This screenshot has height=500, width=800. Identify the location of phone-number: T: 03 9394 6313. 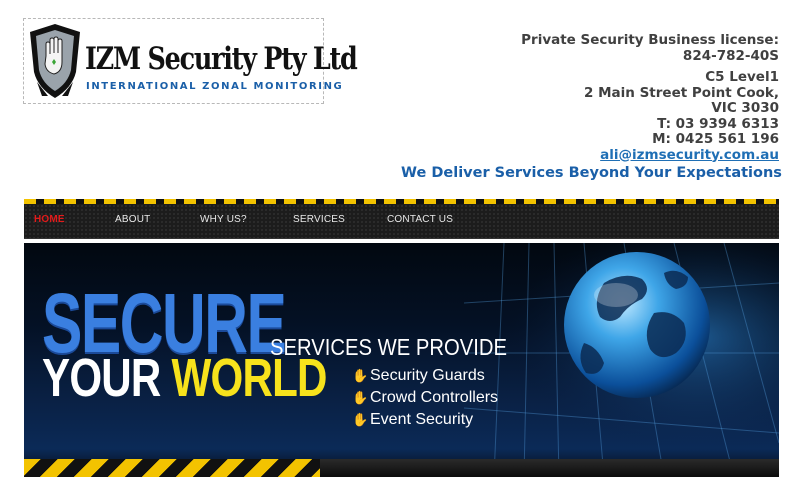
(718, 123).